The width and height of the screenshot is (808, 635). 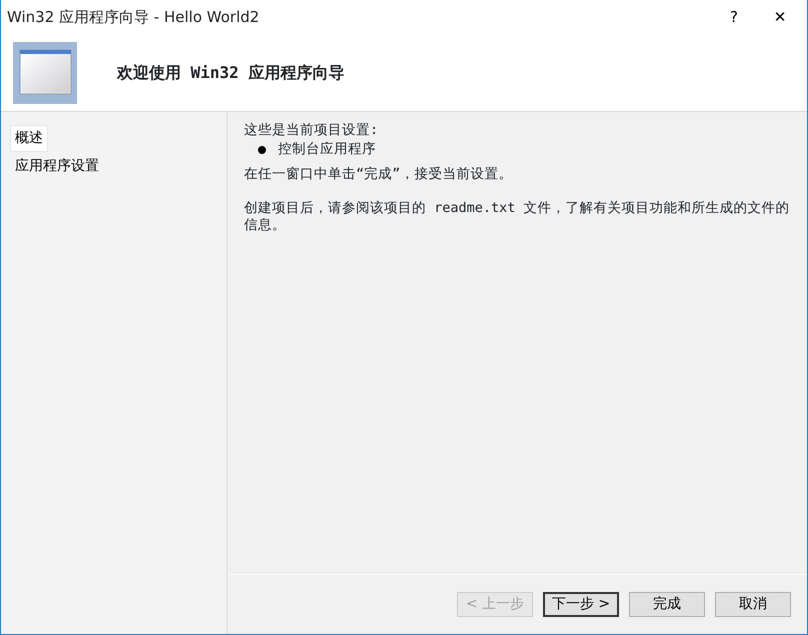 What do you see at coordinates (734, 17) in the screenshot?
I see `help-button: ?` at bounding box center [734, 17].